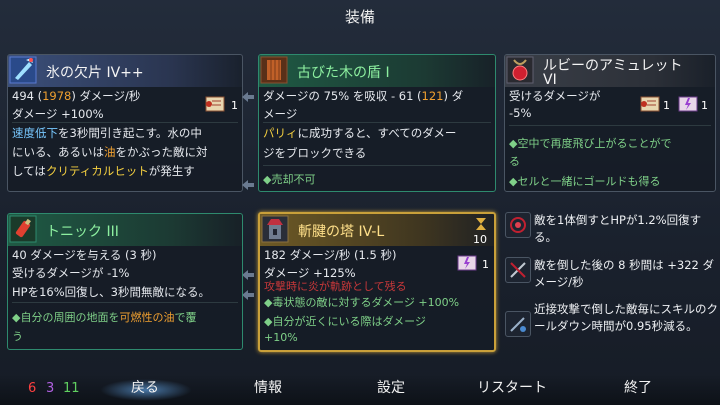 This screenshot has height=405, width=720. What do you see at coordinates (362, 302) in the screenshot?
I see `tower-perk-1: ◆毒状態の敵に対するダメージ +100%` at bounding box center [362, 302].